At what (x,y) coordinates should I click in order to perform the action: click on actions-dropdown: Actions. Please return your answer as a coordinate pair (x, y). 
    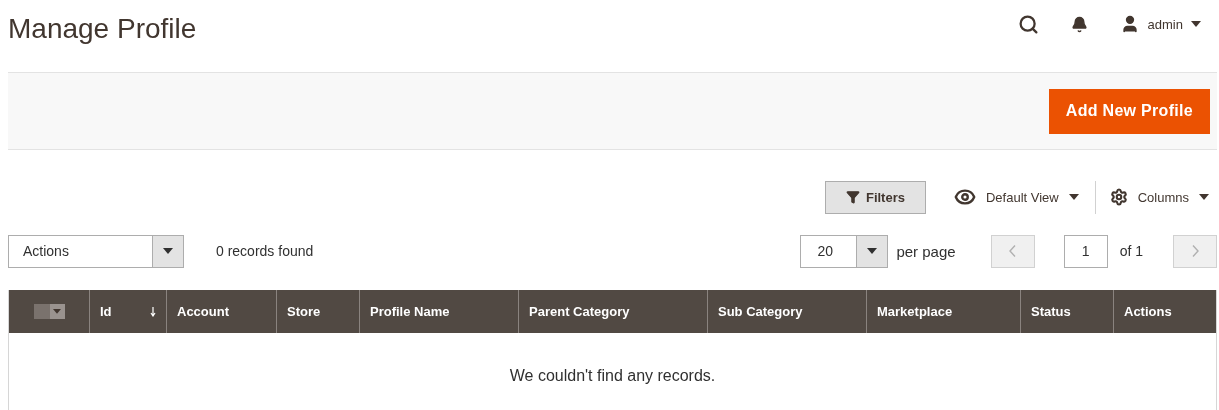
    Looking at the image, I should click on (96, 251).